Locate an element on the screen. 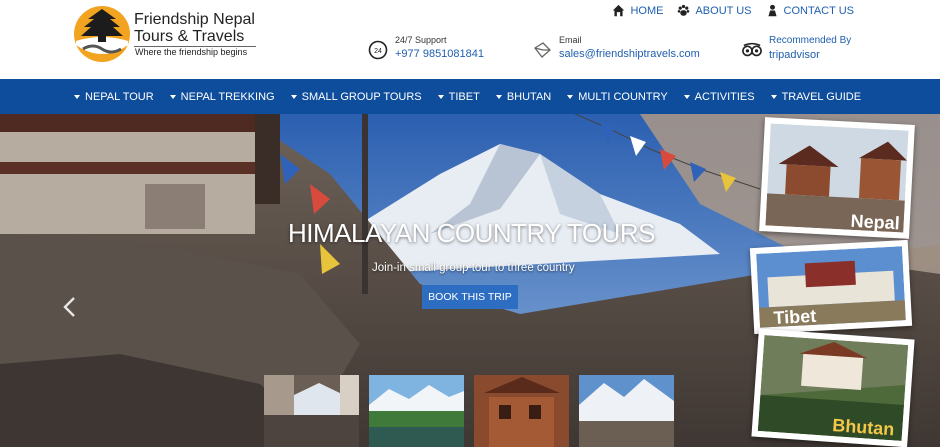 The width and height of the screenshot is (940, 447). polaroid-bhutan: Bhutan is located at coordinates (833, 387).